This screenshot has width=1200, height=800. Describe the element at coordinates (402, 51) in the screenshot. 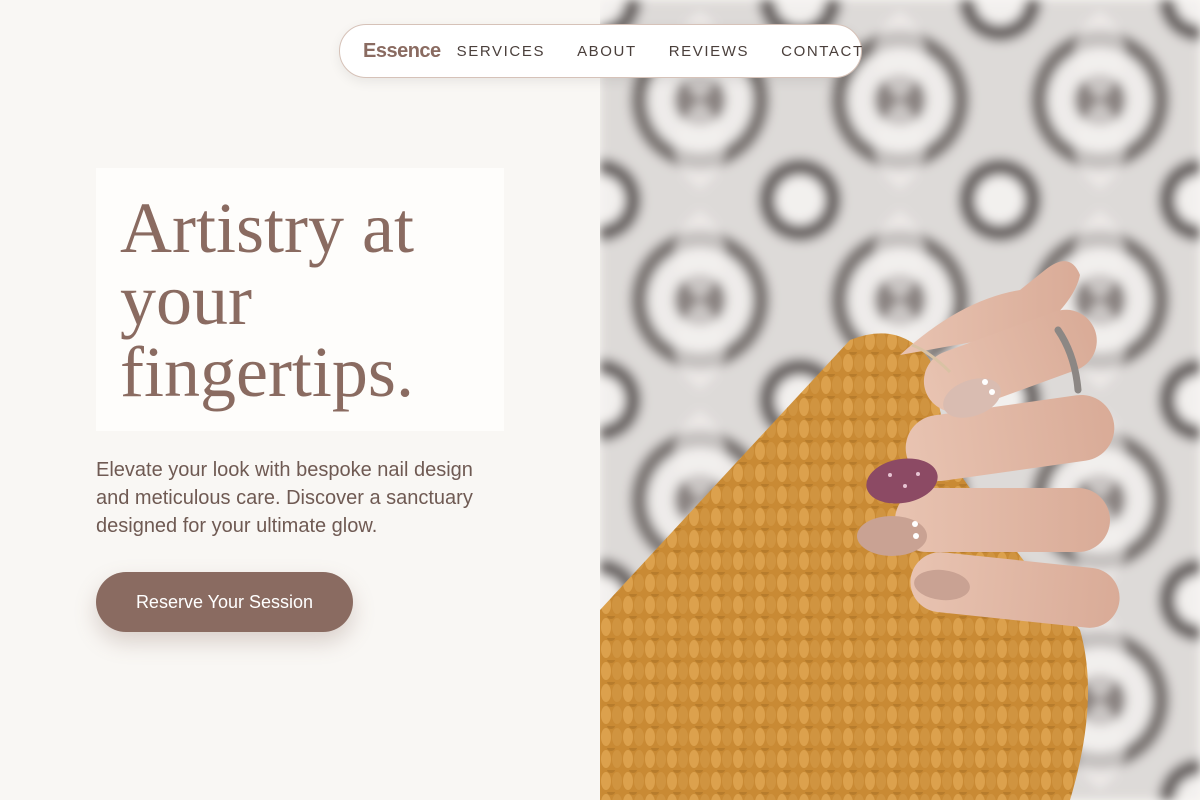

I see `brand-logo: Essence` at that location.